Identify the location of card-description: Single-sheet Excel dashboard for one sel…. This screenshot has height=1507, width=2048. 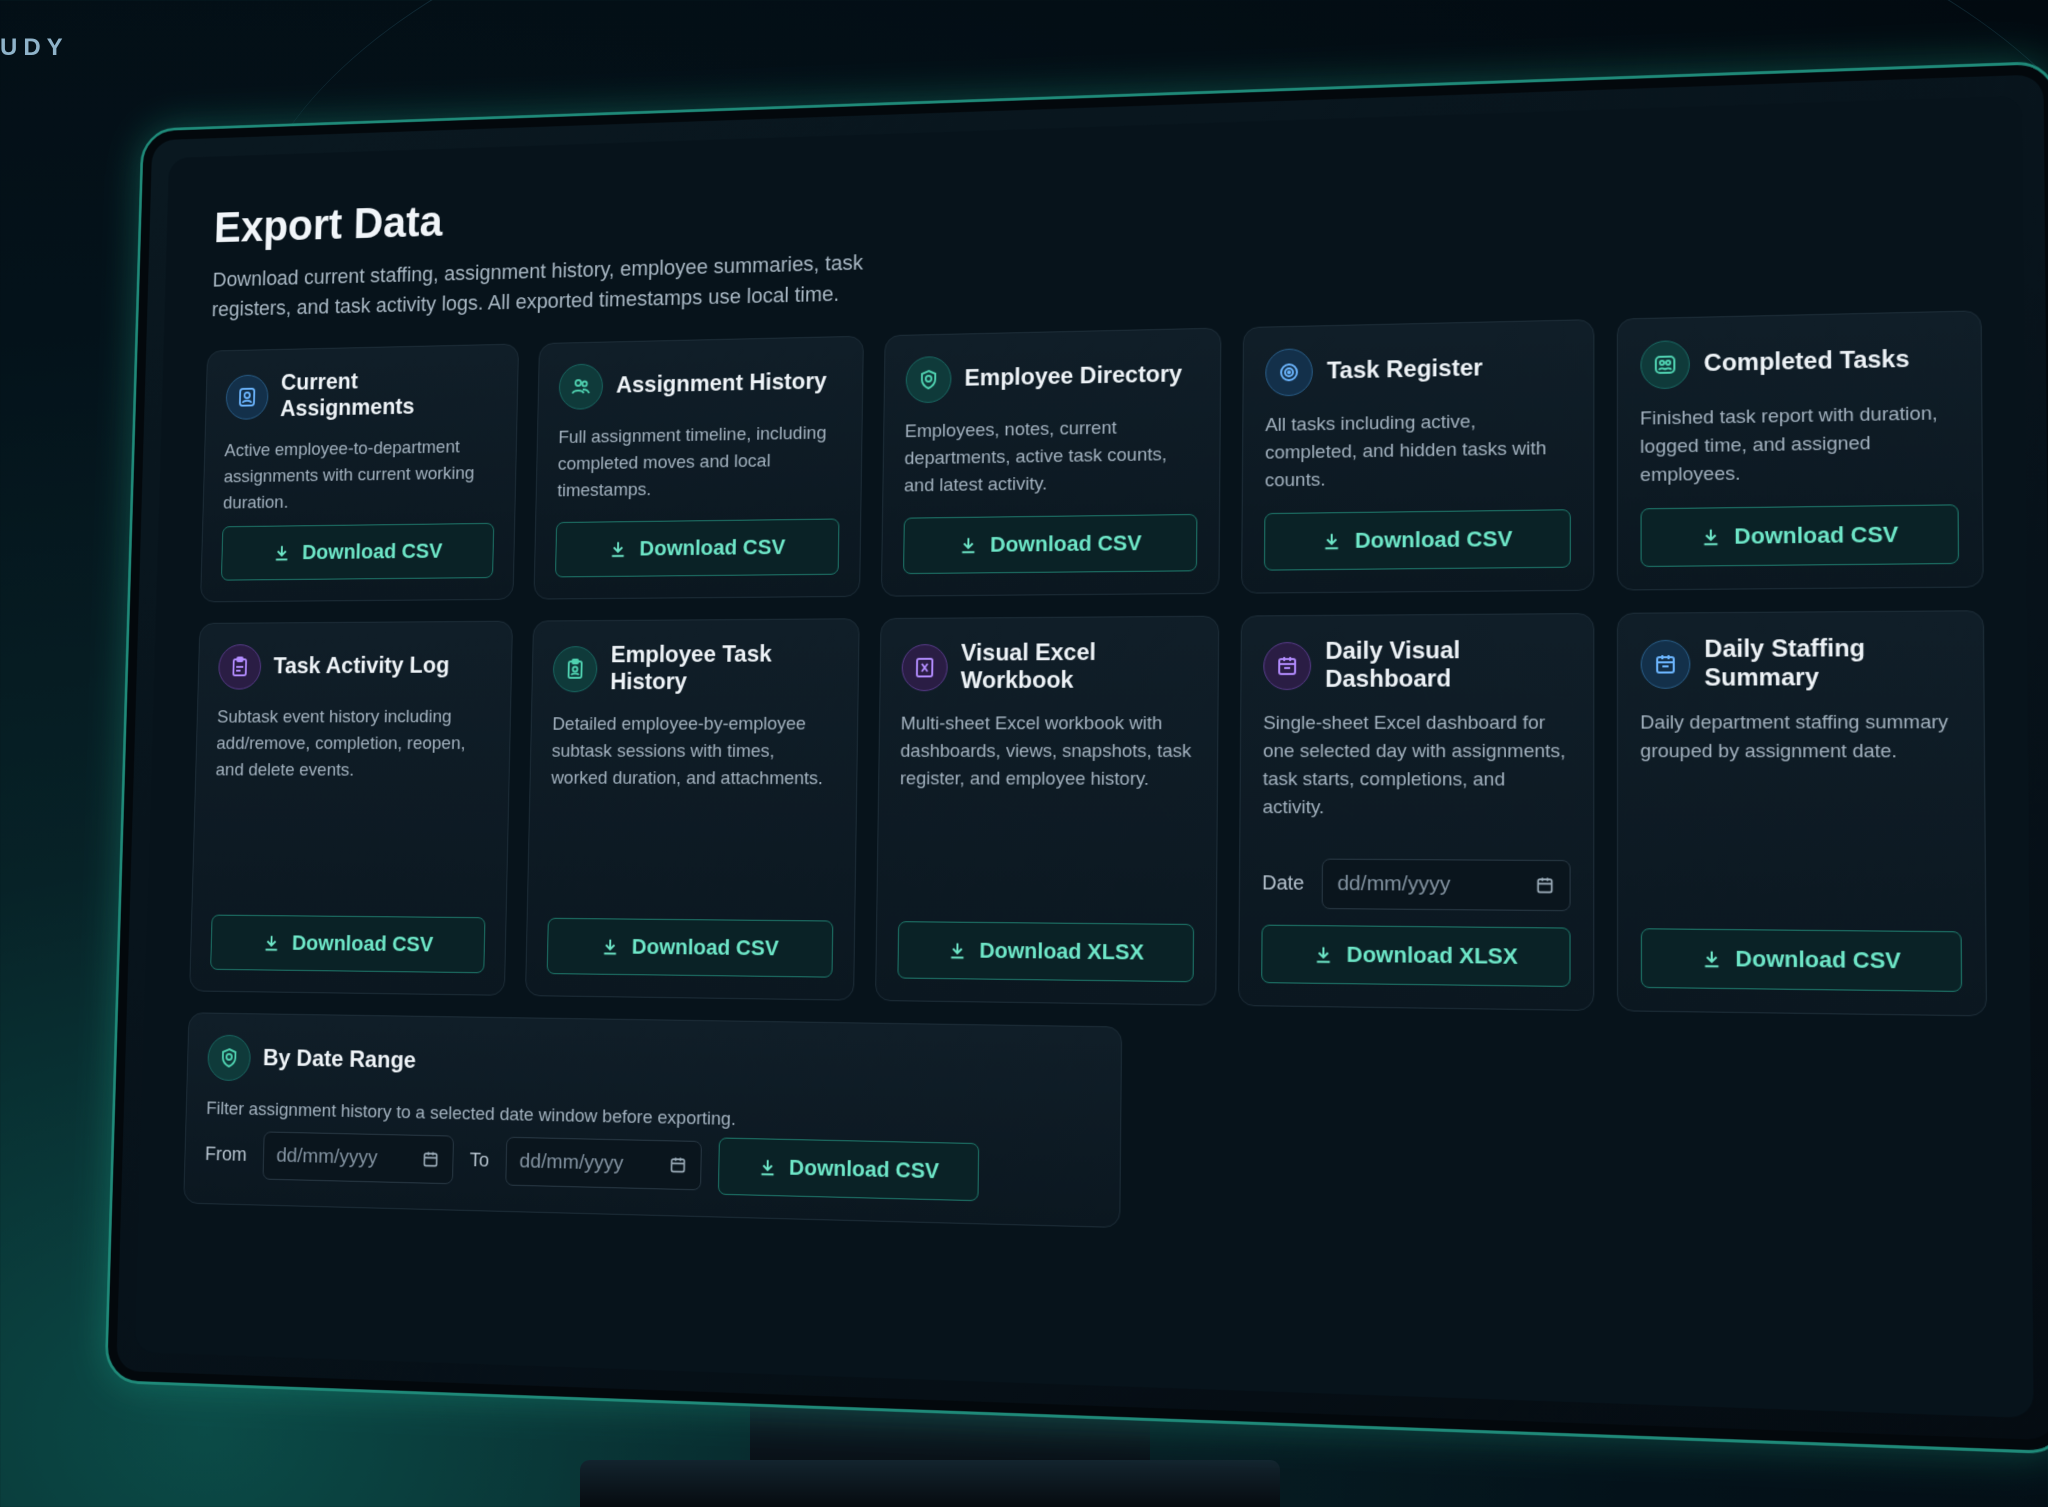
(1414, 765).